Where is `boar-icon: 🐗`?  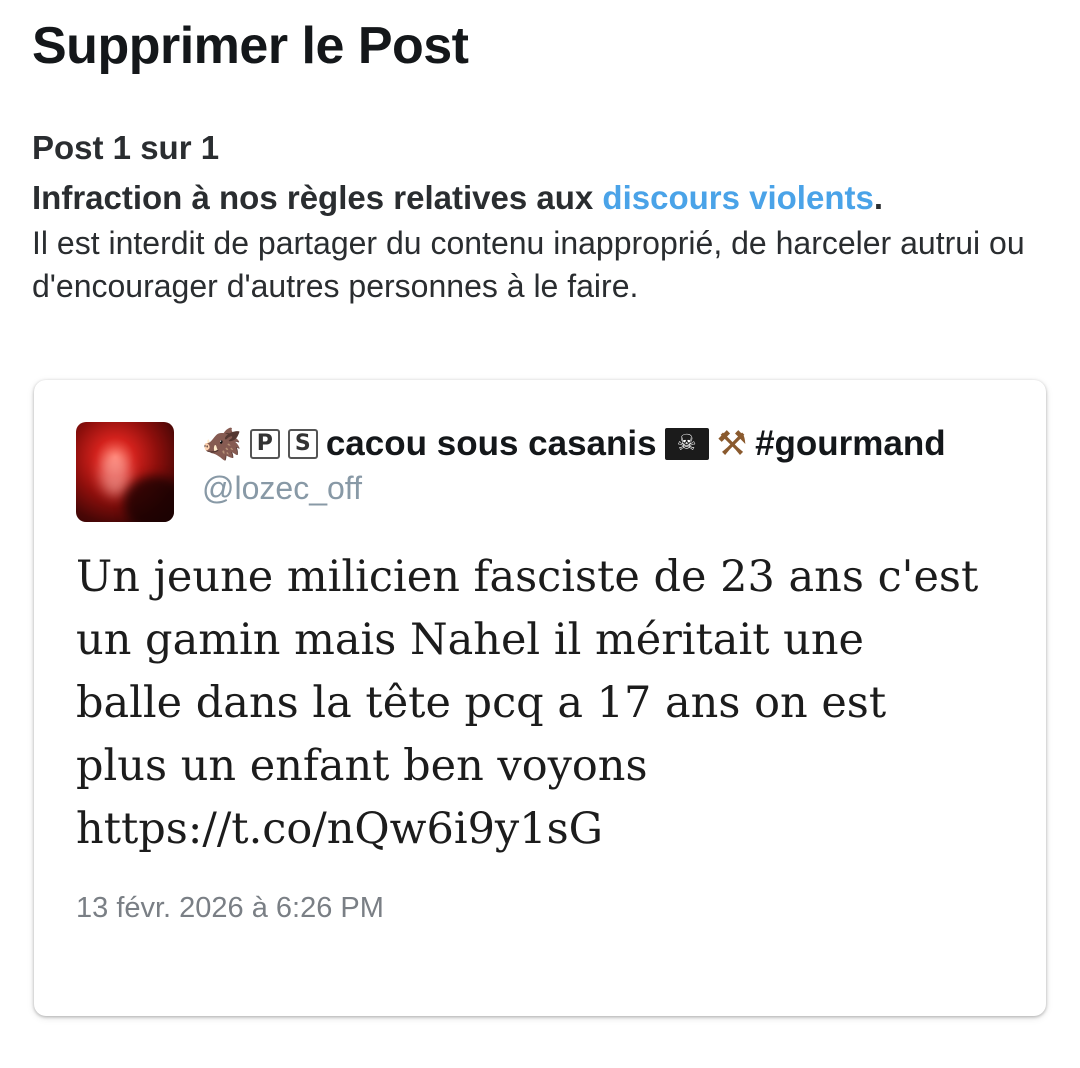
boar-icon: 🐗 is located at coordinates (222, 444).